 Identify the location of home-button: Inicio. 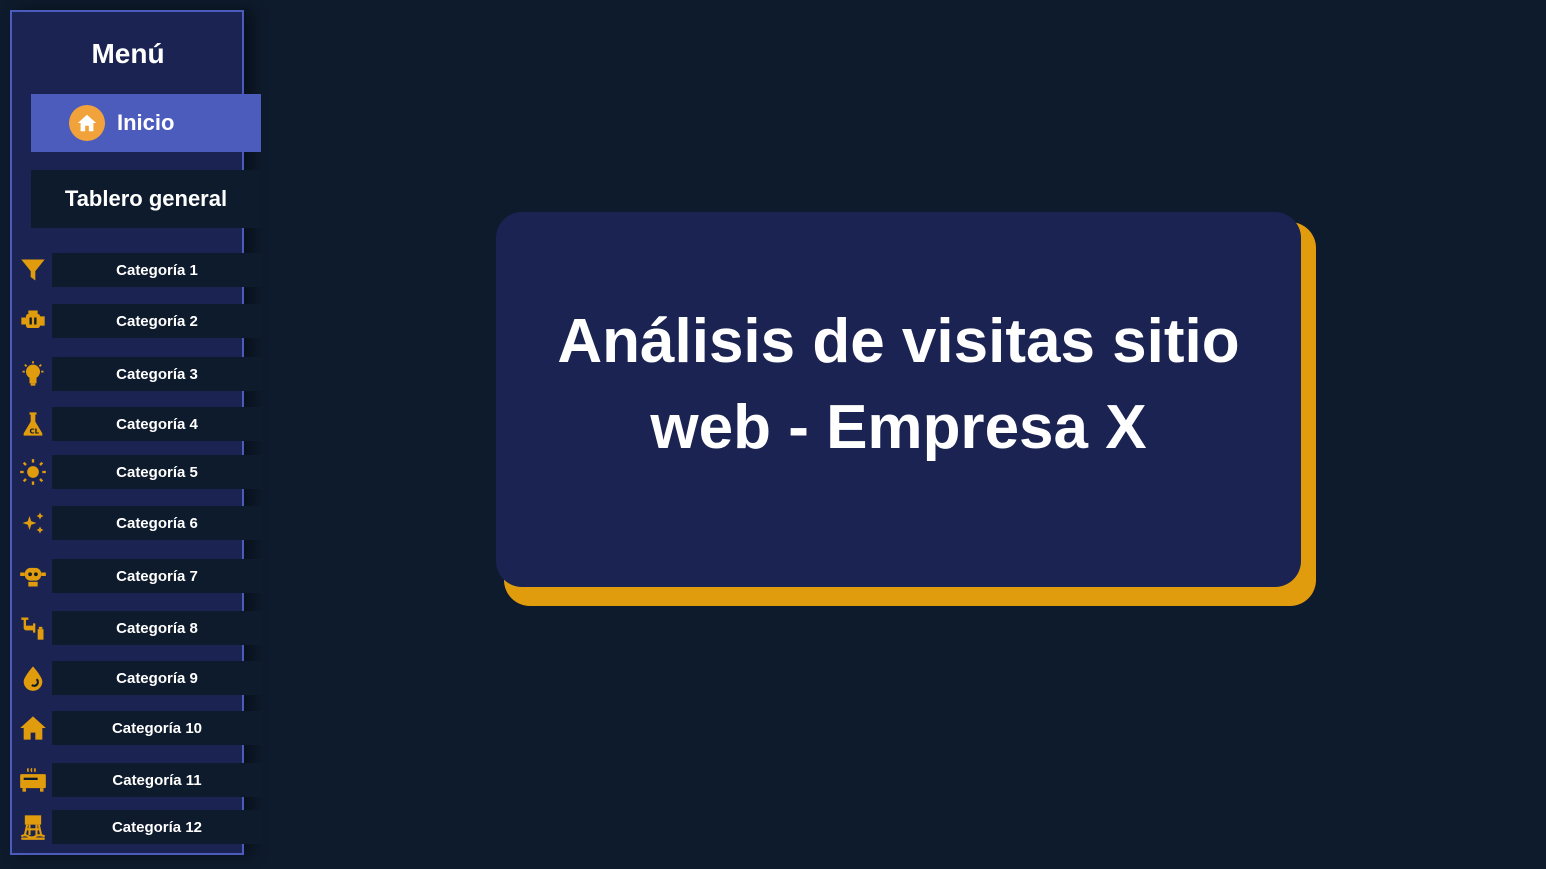
(146, 123).